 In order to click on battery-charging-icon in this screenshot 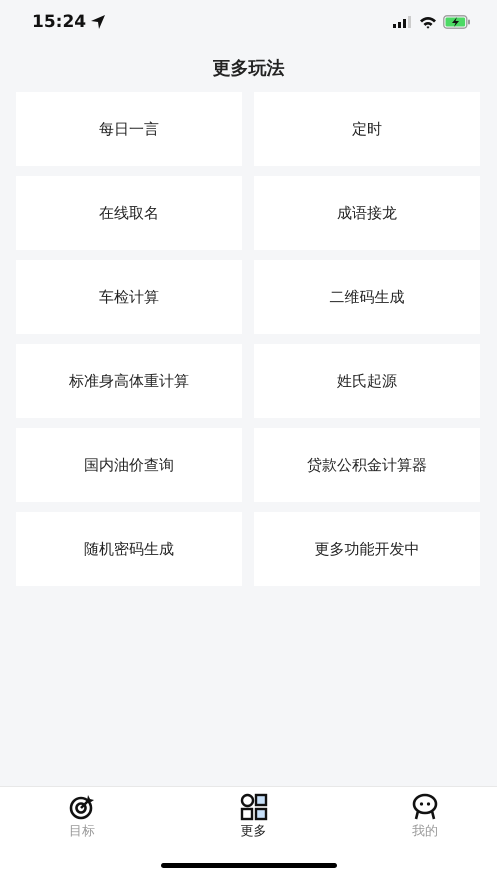, I will do `click(457, 22)`.